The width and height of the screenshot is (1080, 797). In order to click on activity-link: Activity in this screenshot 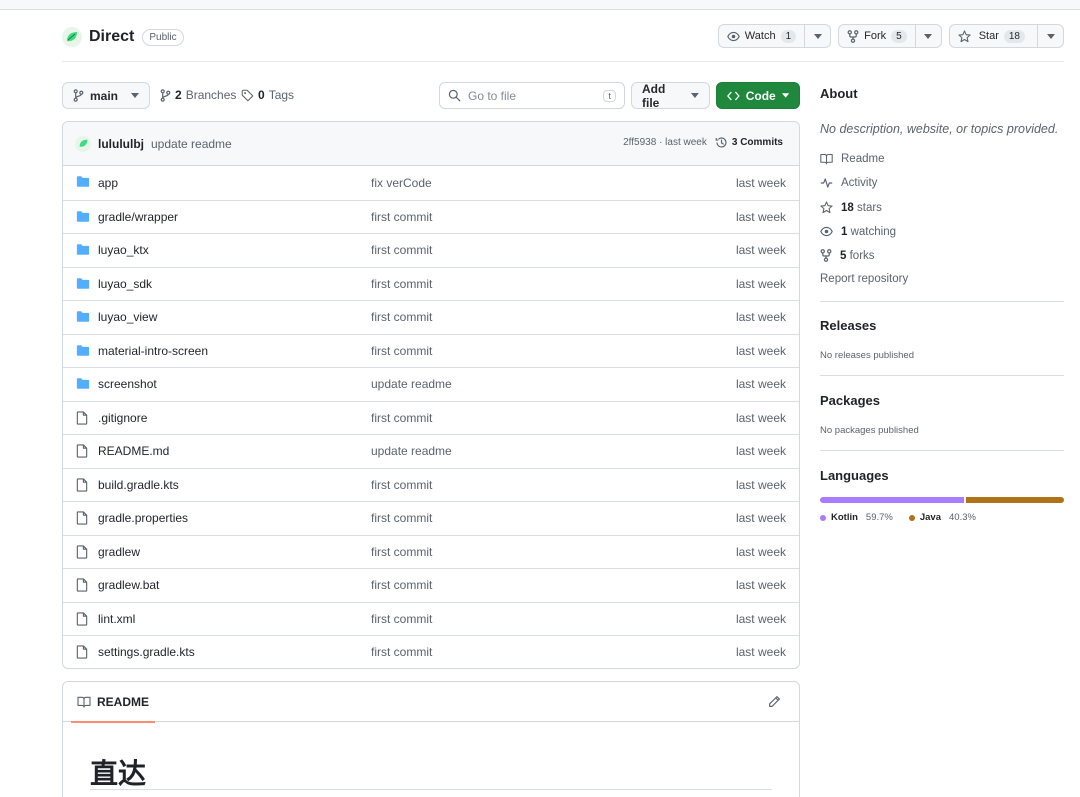, I will do `click(848, 183)`.